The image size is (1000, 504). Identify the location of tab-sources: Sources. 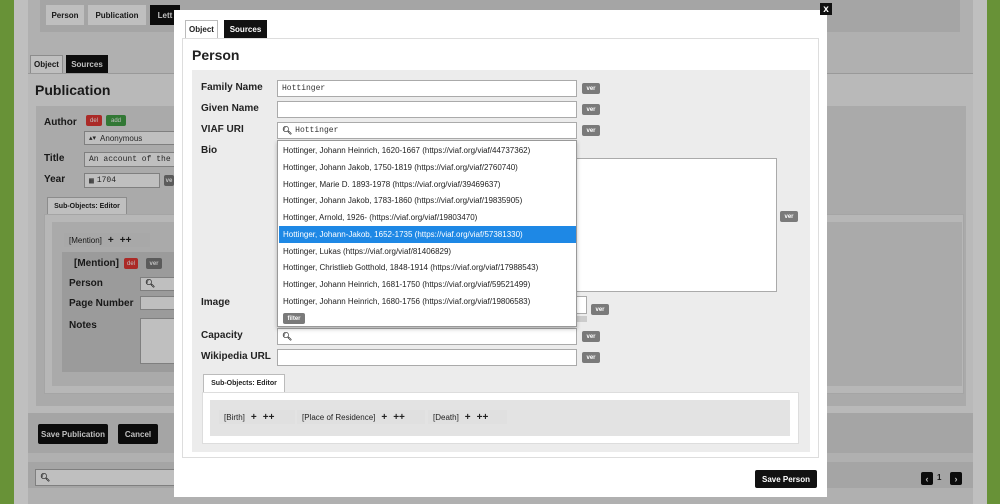
(245, 29).